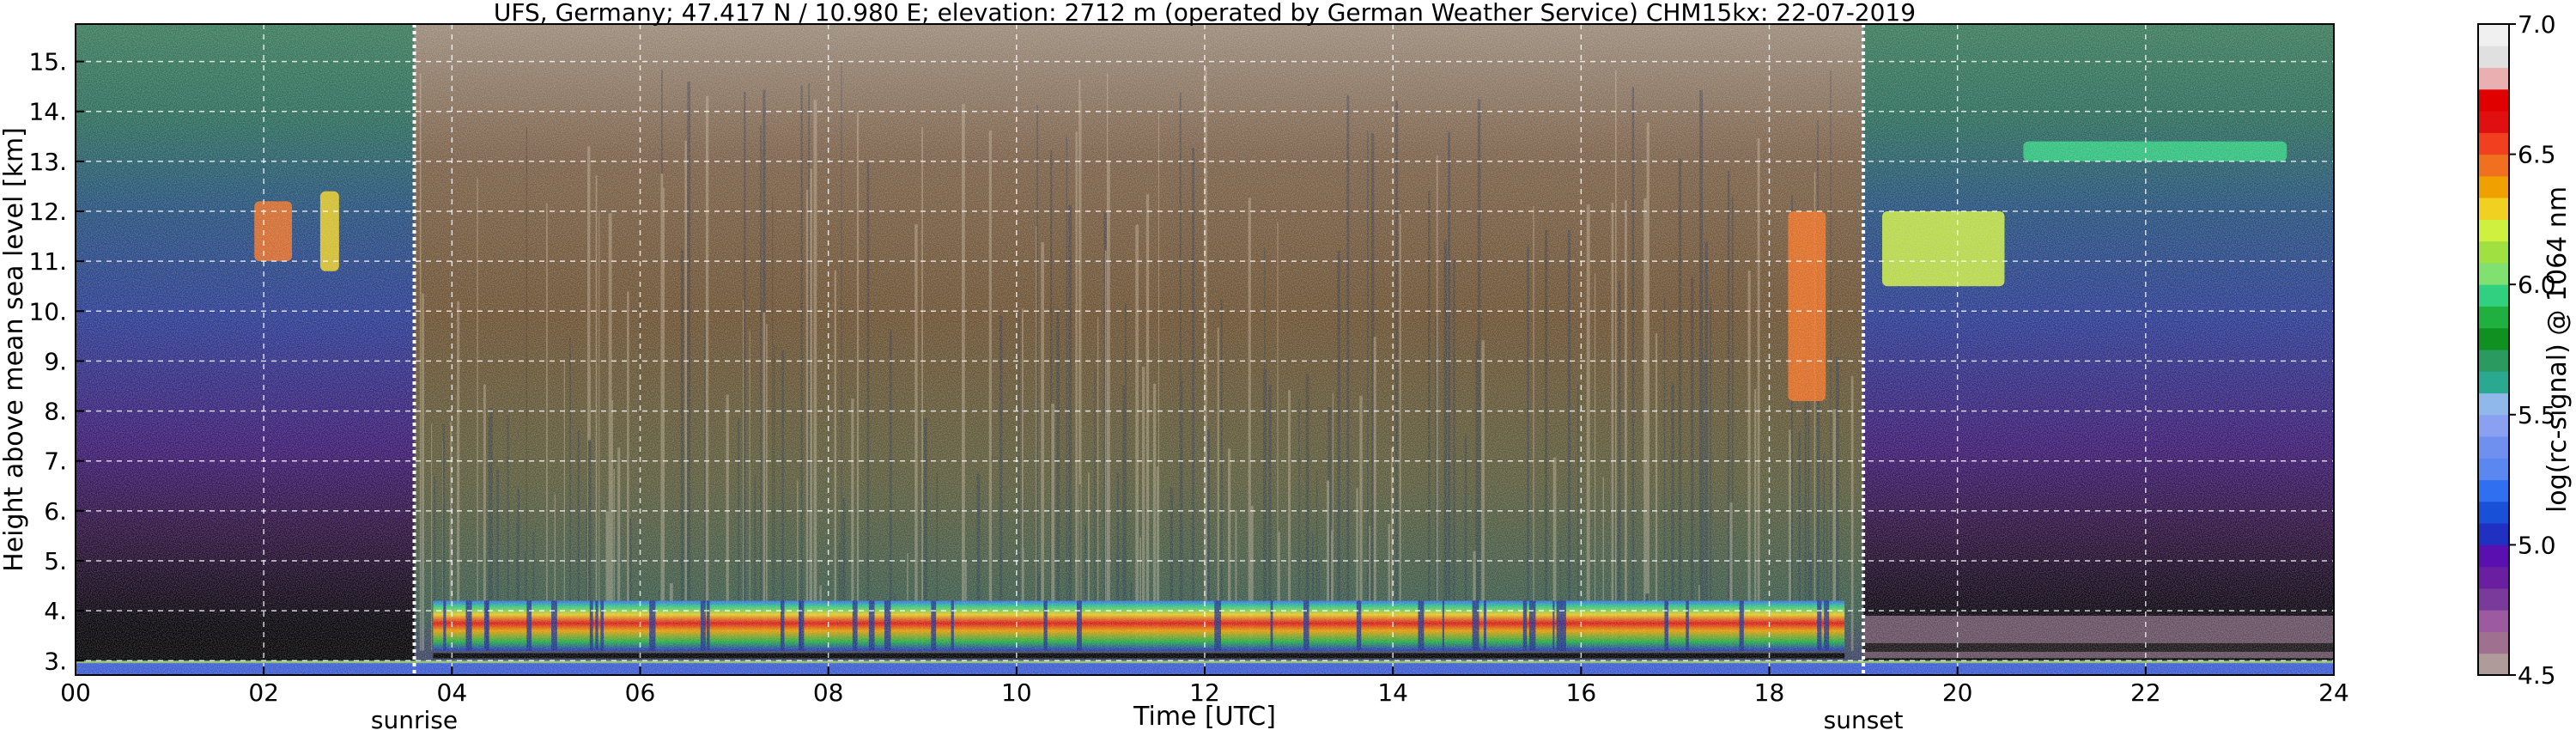 The width and height of the screenshot is (2576, 730). Describe the element at coordinates (452, 692) in the screenshot. I see `x-tick-label: 04` at that location.